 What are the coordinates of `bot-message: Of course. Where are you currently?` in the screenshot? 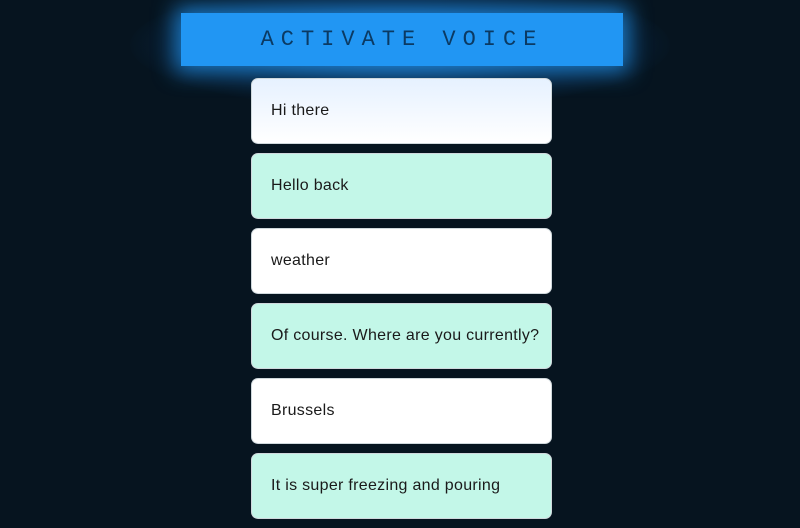 It's located at (401, 336).